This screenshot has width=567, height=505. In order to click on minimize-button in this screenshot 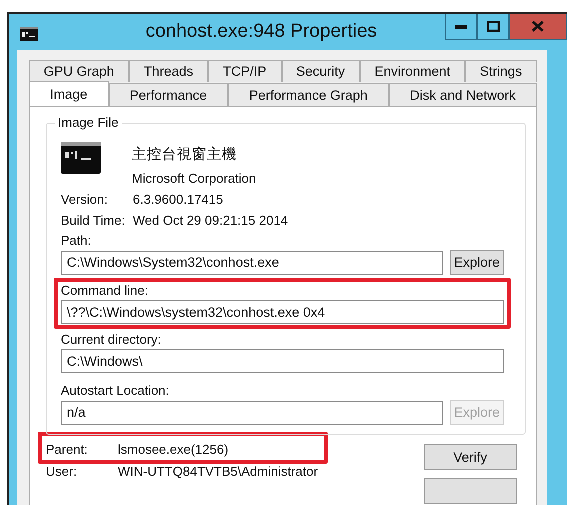, I will do `click(461, 27)`.